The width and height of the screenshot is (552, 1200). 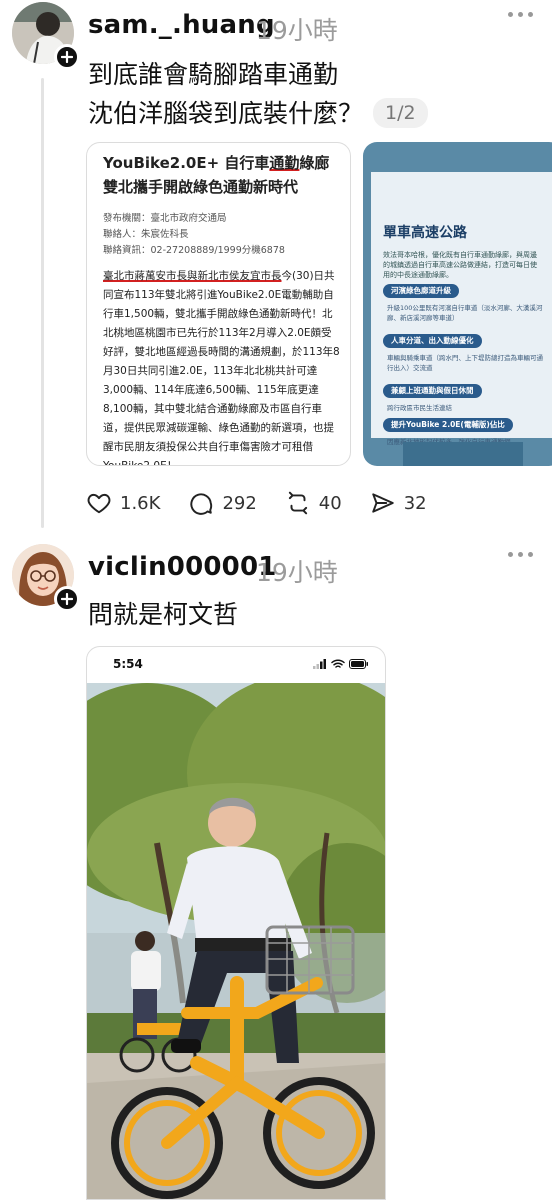 What do you see at coordinates (213, 74) in the screenshot?
I see `post-text-line: 到底誰會騎腳踏車通勤` at bounding box center [213, 74].